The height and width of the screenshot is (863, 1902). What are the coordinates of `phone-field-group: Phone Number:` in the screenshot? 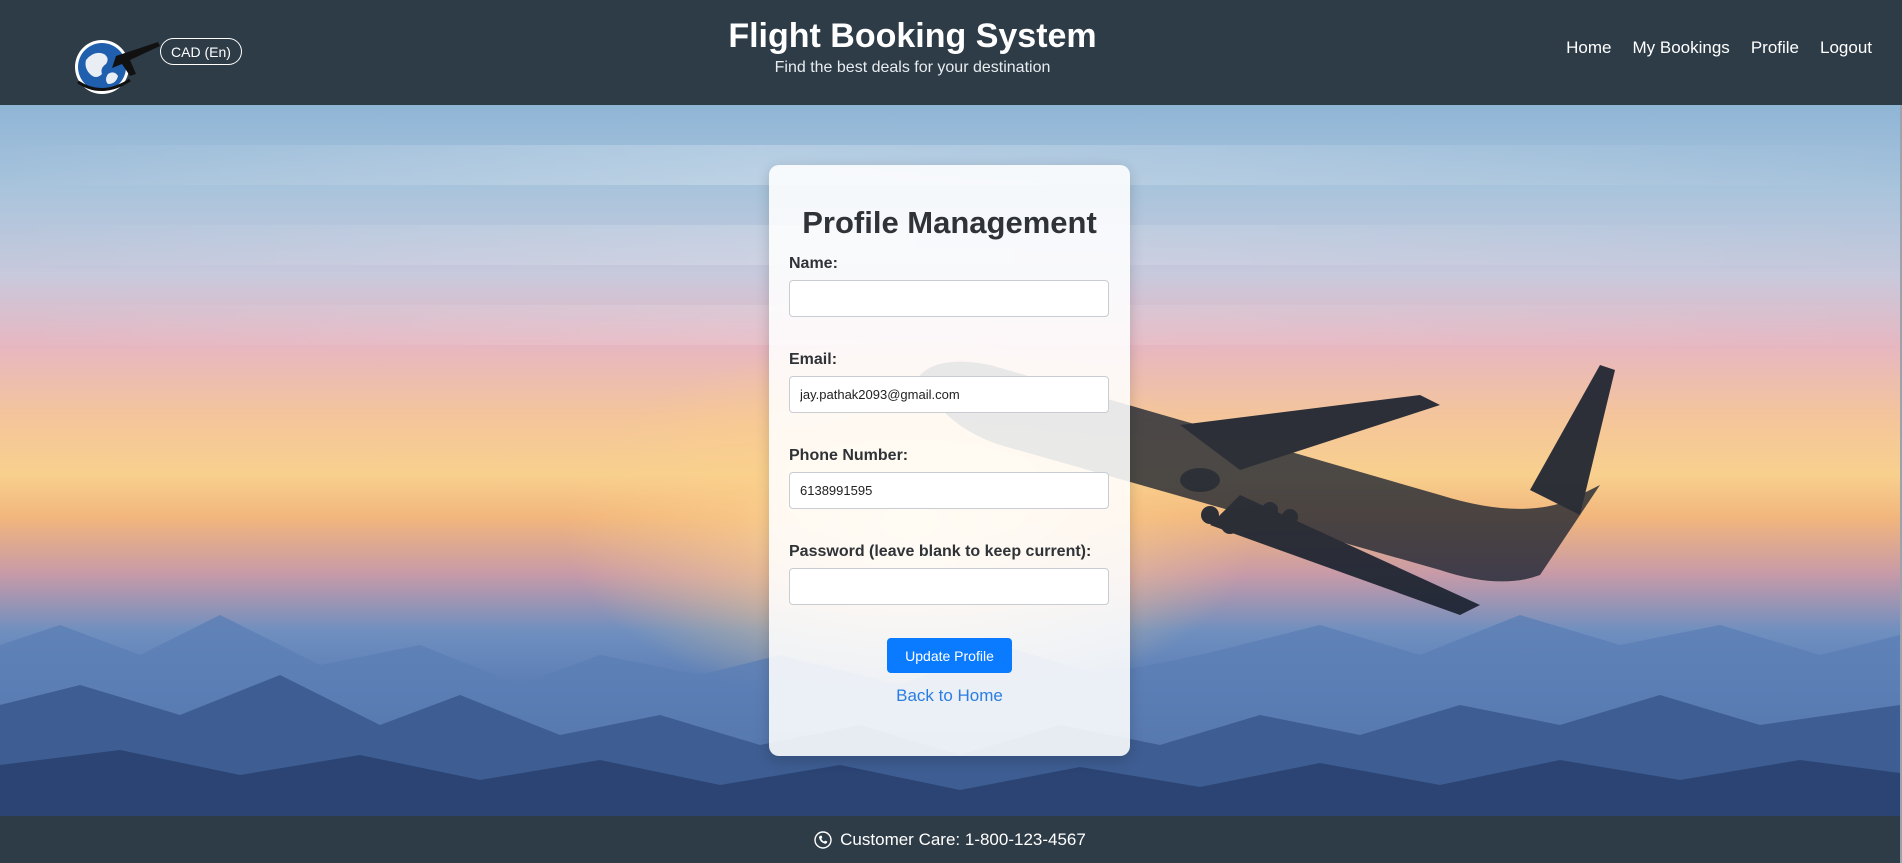 It's located at (949, 478).